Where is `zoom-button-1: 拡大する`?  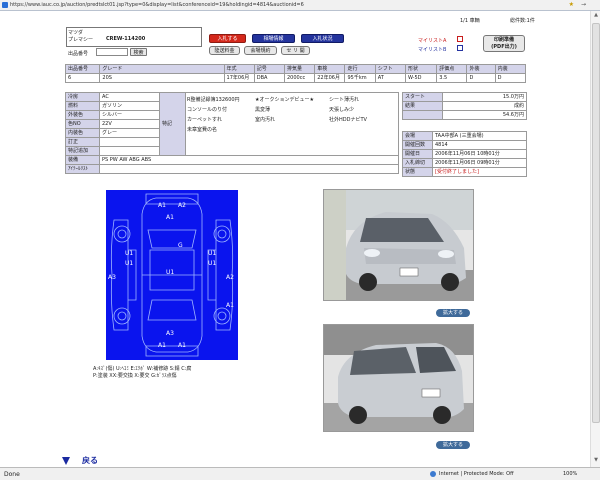 zoom-button-1: 拡大する is located at coordinates (453, 313).